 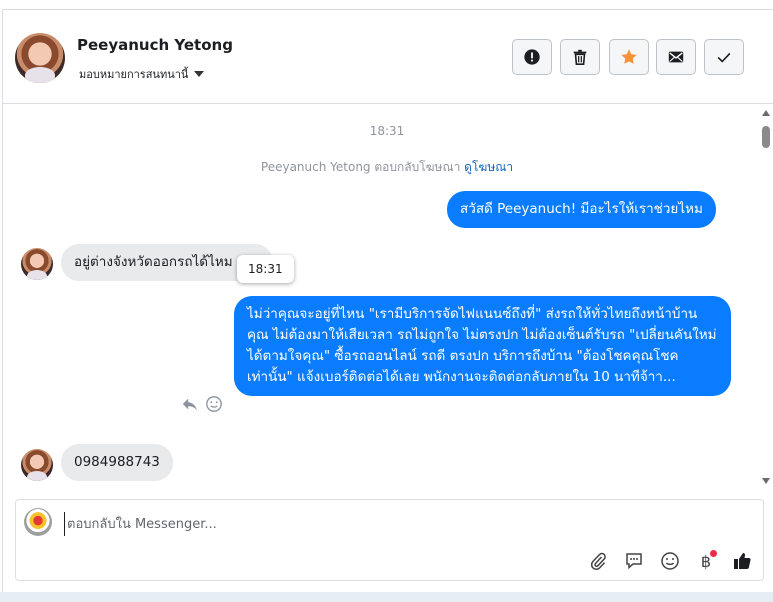 I want to click on message-actions, so click(x=202, y=404).